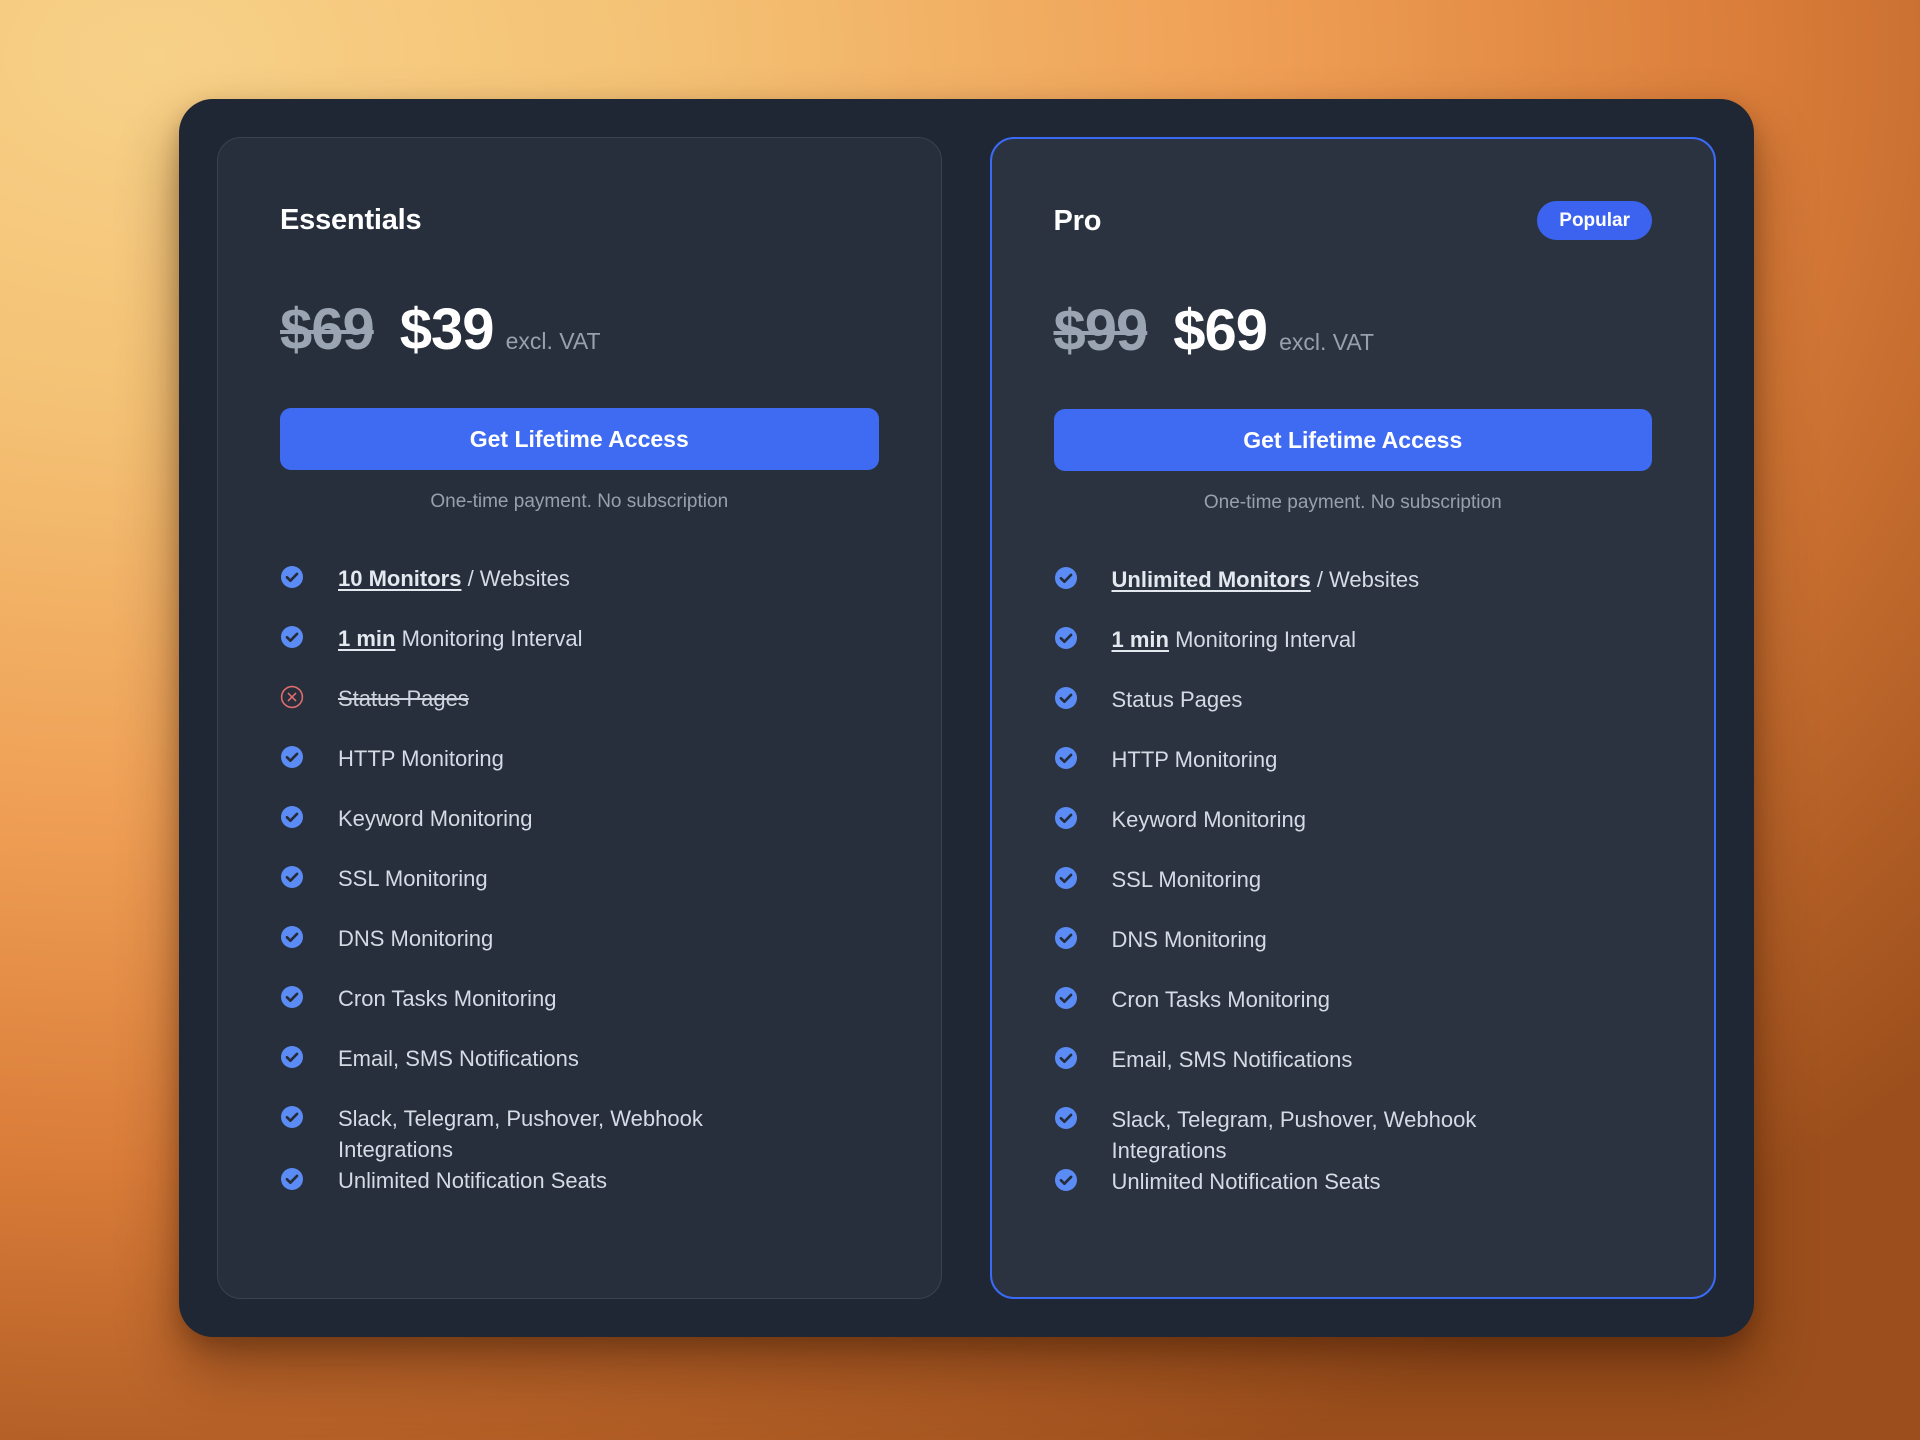 This screenshot has width=1920, height=1440. I want to click on feature-label: 10 Monitors / Websites, so click(454, 578).